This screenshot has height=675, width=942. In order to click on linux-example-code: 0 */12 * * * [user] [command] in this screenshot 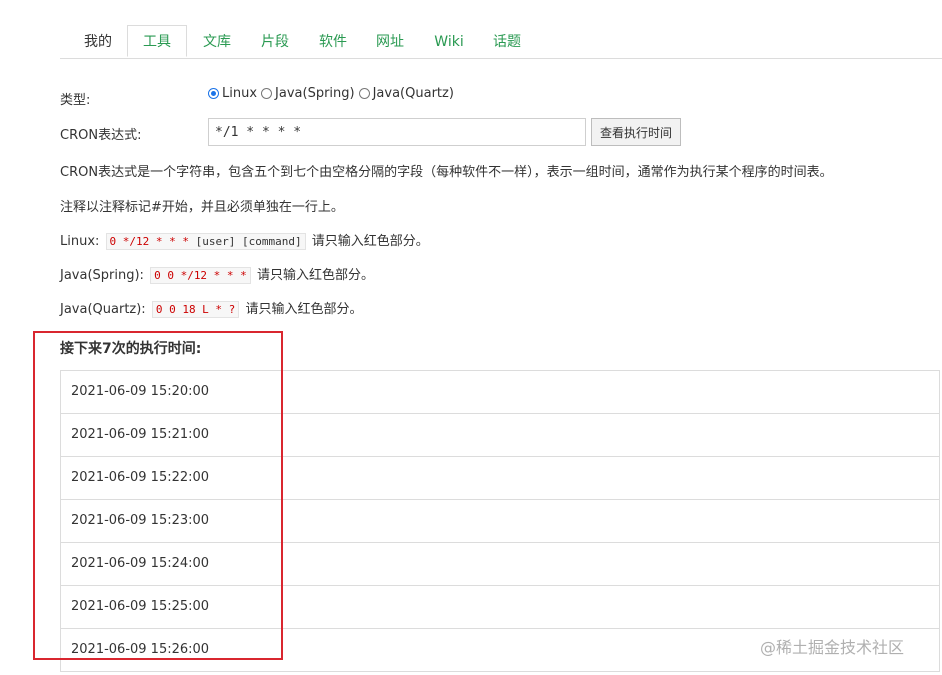, I will do `click(205, 241)`.